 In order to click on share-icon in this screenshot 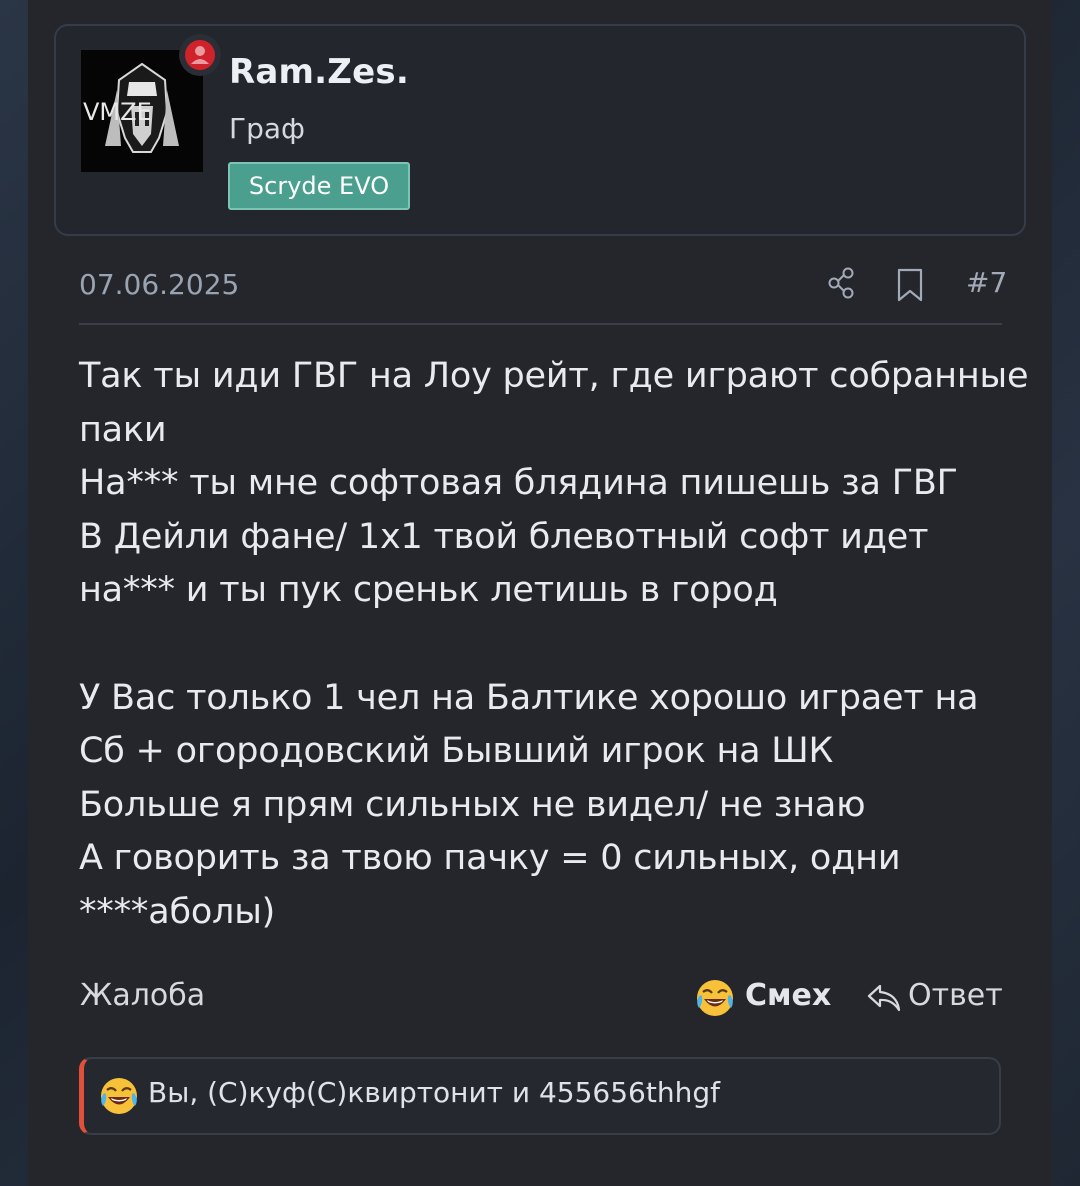, I will do `click(842, 283)`.